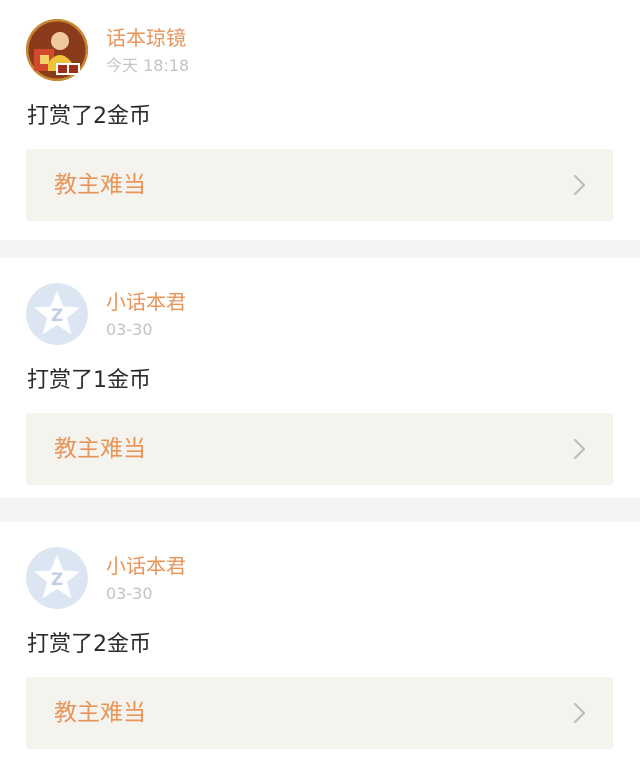 Image resolution: width=640 pixels, height=776 pixels. What do you see at coordinates (146, 38) in the screenshot?
I see `username: 话本琼镜` at bounding box center [146, 38].